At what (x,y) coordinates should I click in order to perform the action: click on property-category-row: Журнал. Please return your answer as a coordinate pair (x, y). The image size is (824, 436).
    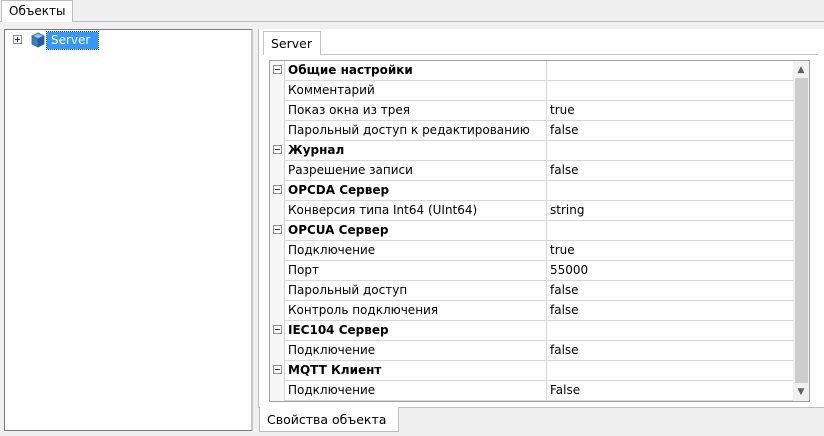
    Looking at the image, I should click on (539, 151).